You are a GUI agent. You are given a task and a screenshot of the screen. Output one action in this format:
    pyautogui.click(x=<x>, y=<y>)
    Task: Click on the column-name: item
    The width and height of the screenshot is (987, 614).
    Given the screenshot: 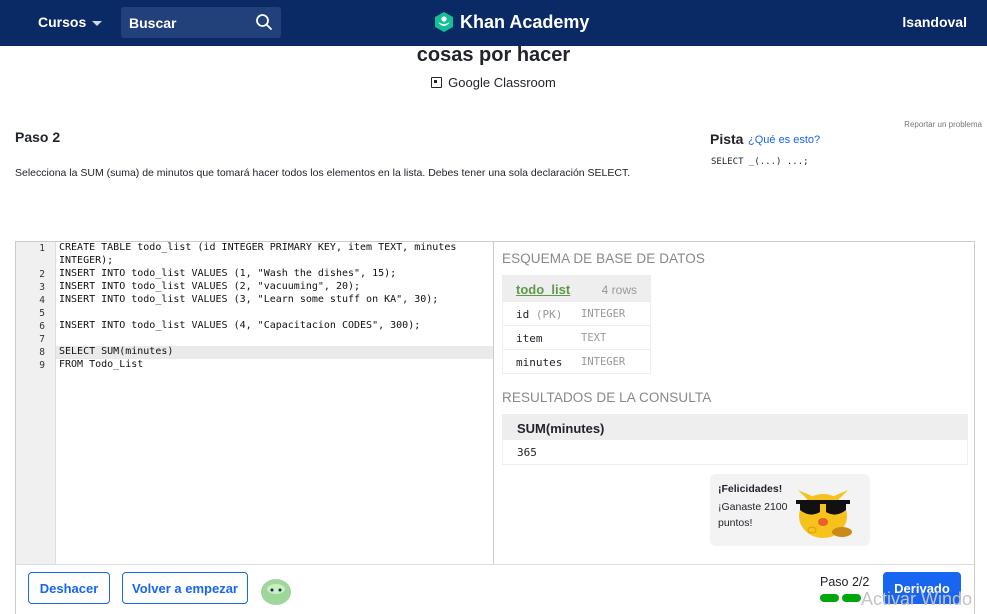 What is the action you would take?
    pyautogui.click(x=529, y=338)
    